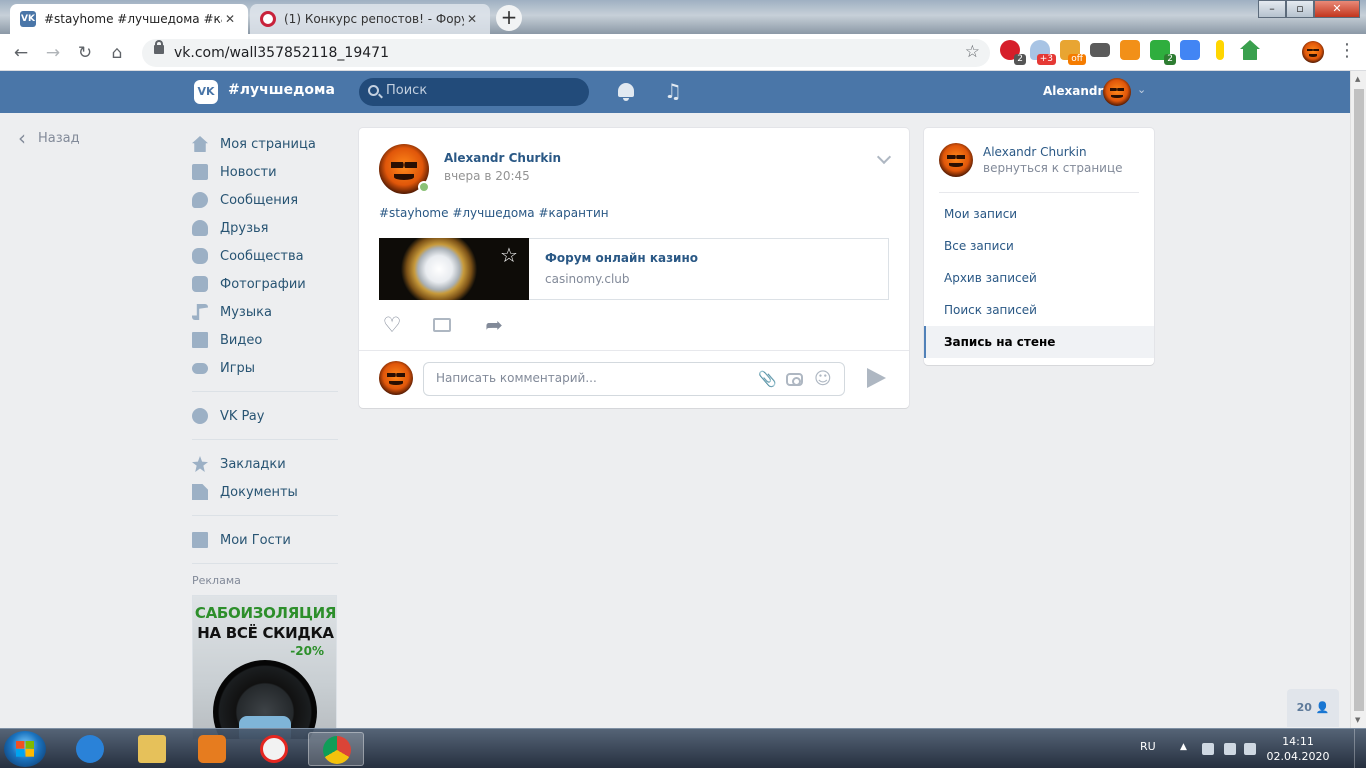 This screenshot has width=1366, height=768. What do you see at coordinates (884, 157) in the screenshot?
I see `post-options-chevron-icon` at bounding box center [884, 157].